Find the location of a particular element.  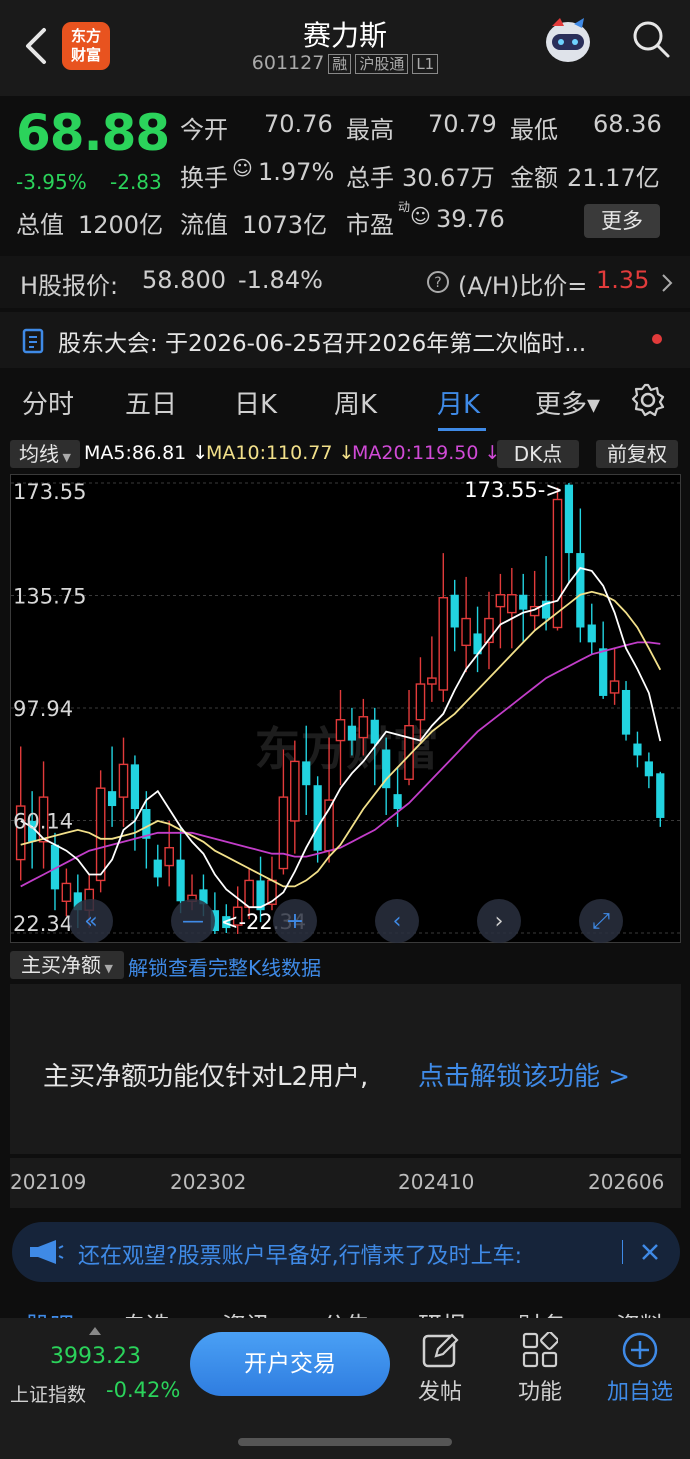

volume-label: 总手 is located at coordinates (370, 178).